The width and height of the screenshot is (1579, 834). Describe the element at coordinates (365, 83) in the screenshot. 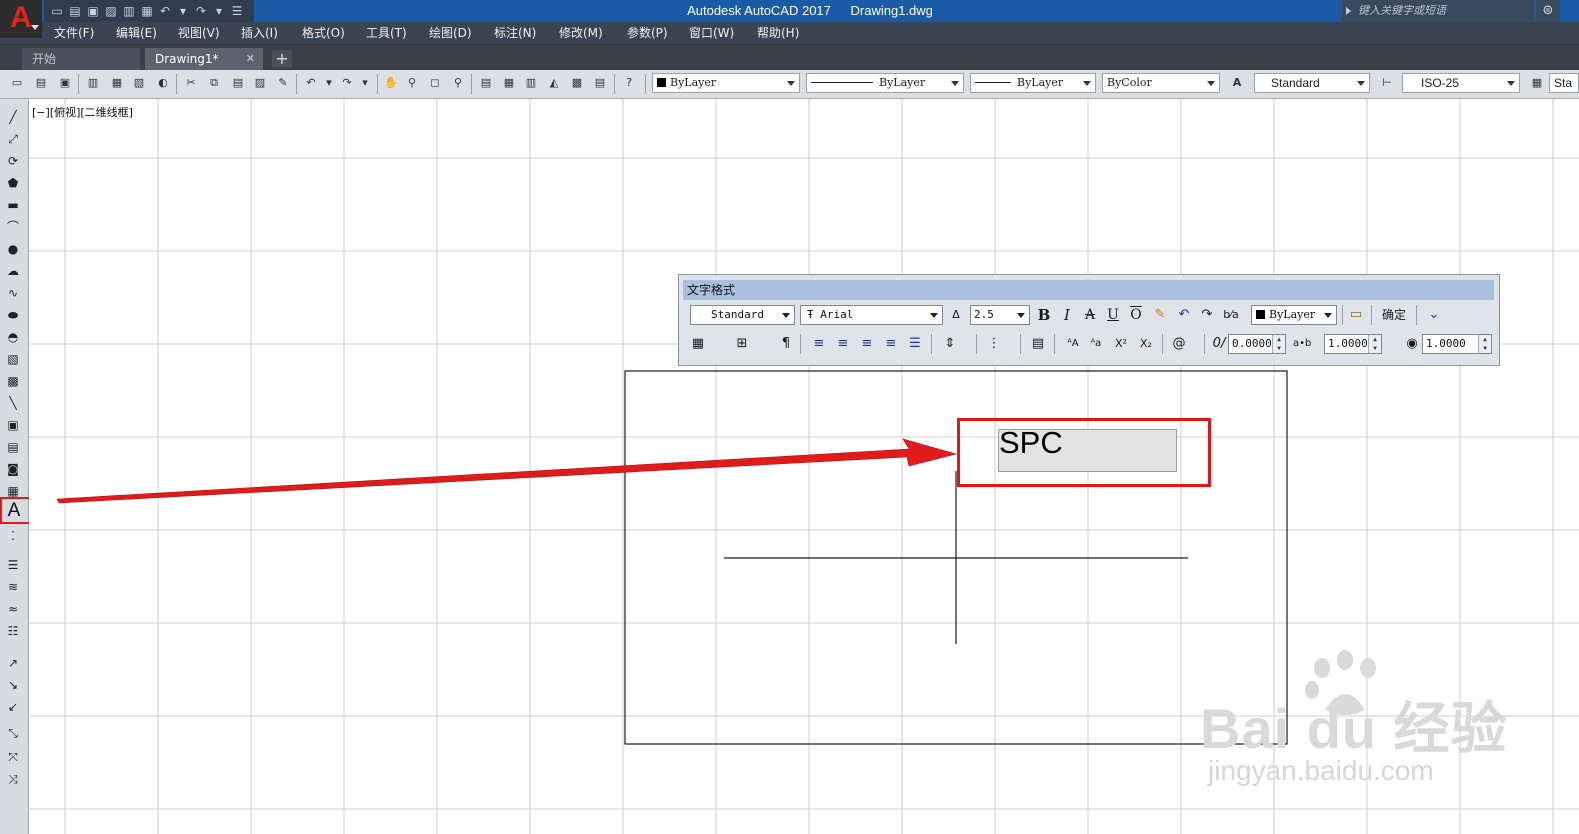

I see `redo-dropdown-icon: ▾` at that location.